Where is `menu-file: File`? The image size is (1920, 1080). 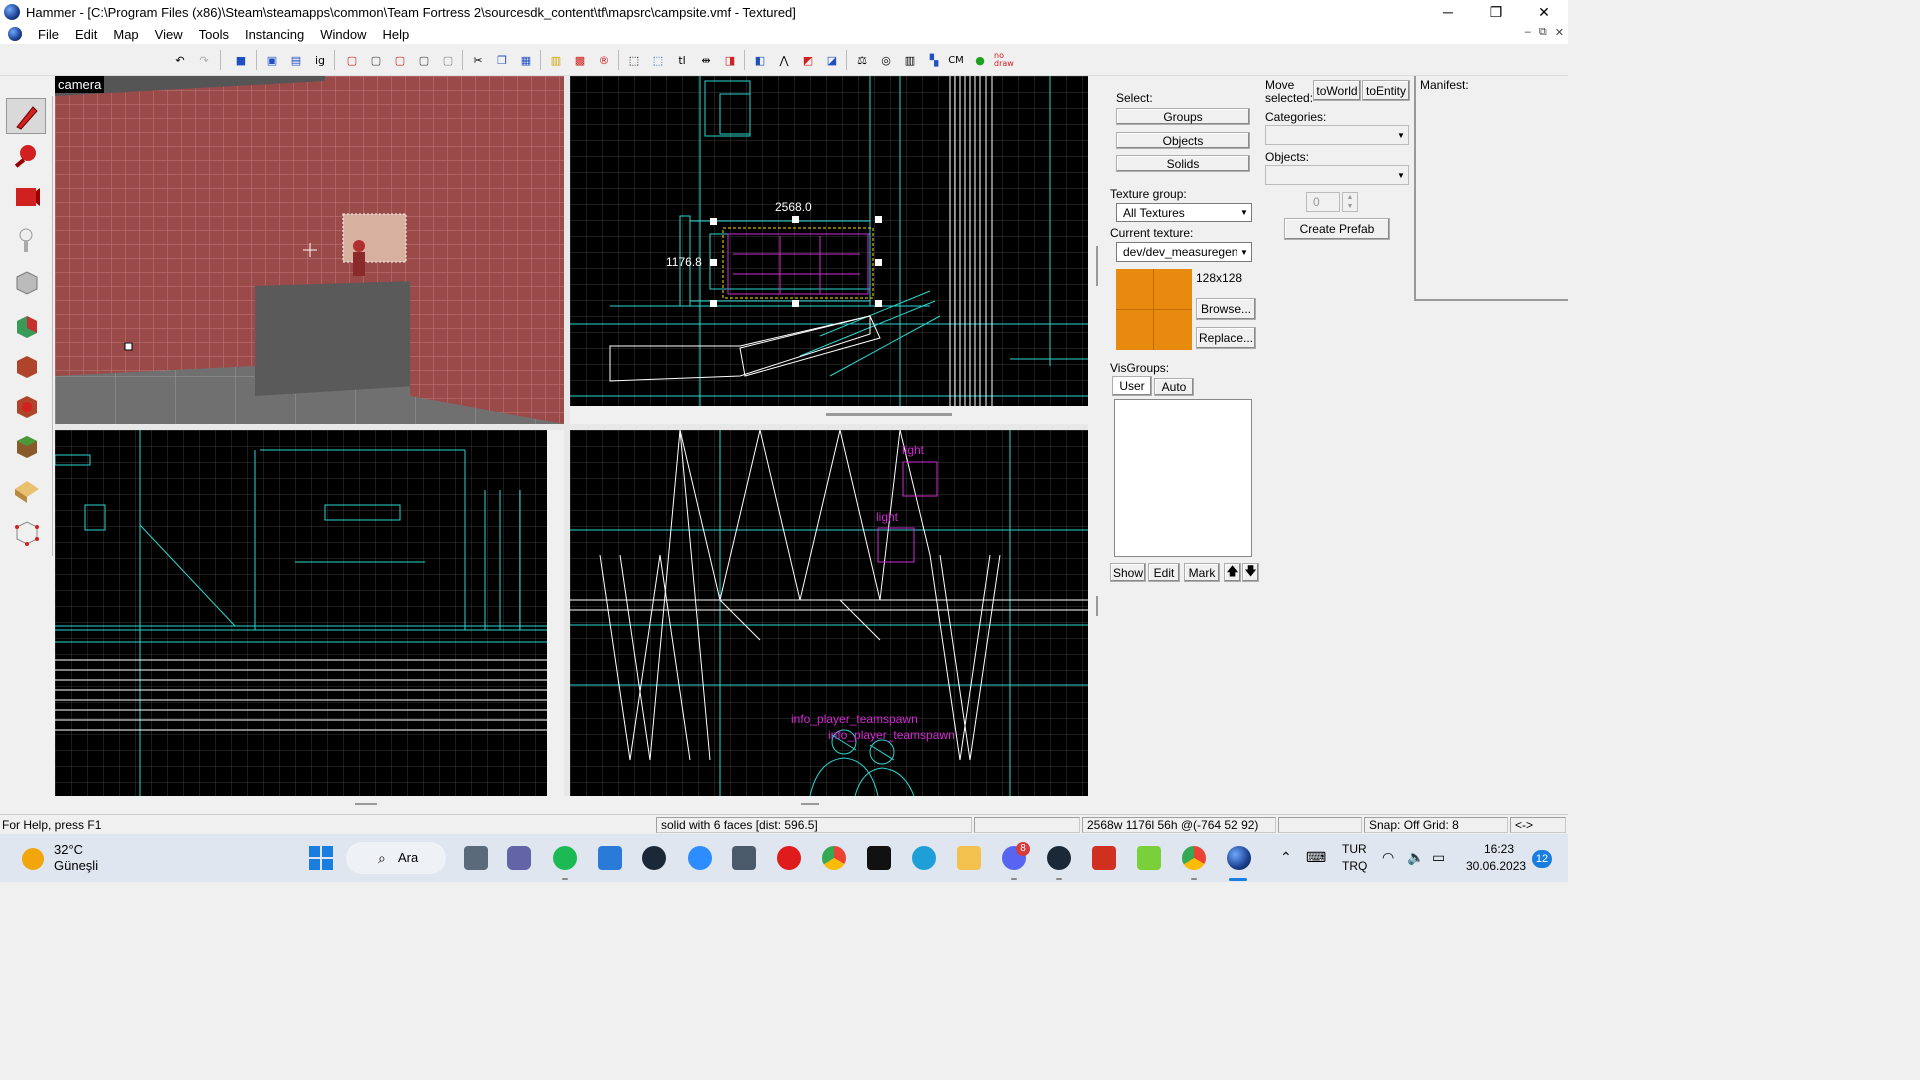 menu-file: File is located at coordinates (48, 34).